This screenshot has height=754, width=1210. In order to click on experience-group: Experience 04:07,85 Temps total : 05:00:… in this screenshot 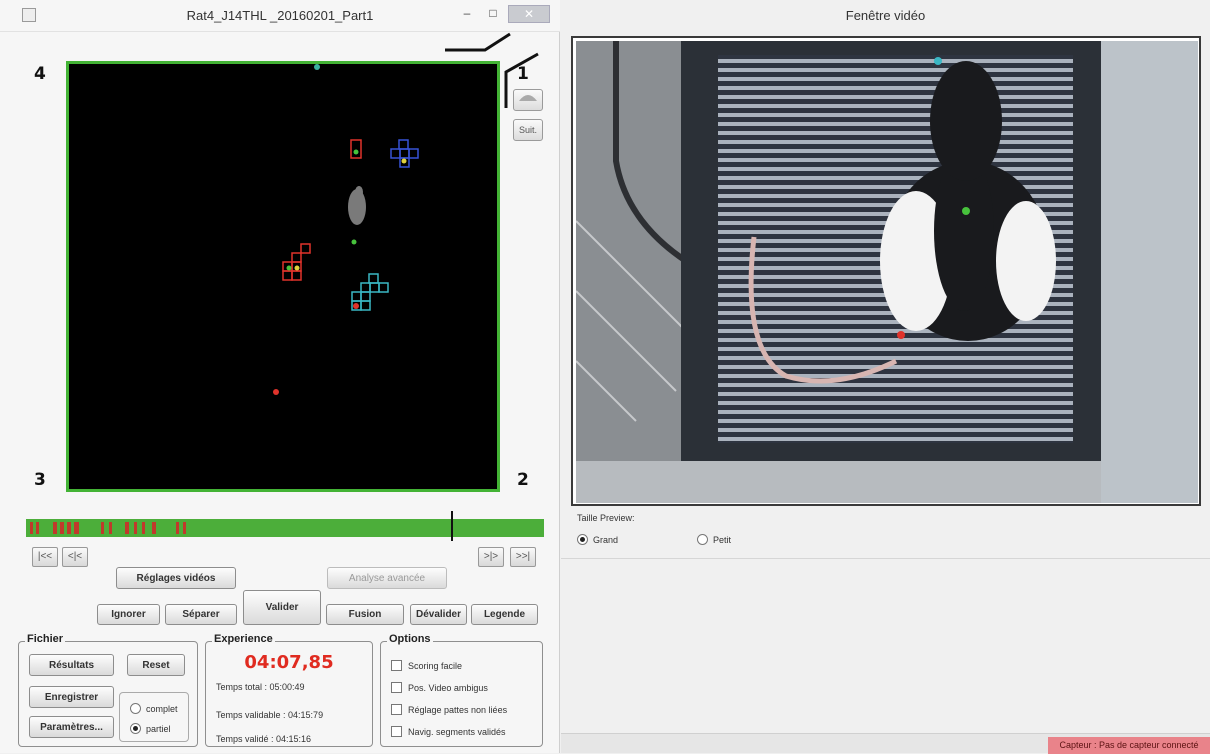, I will do `click(289, 690)`.